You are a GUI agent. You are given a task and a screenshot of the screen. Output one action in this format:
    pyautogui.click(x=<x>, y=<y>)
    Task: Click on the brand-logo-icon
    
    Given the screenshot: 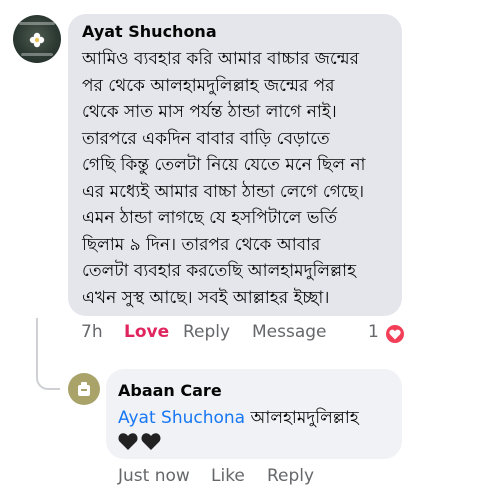 What is the action you would take?
    pyautogui.click(x=84, y=389)
    